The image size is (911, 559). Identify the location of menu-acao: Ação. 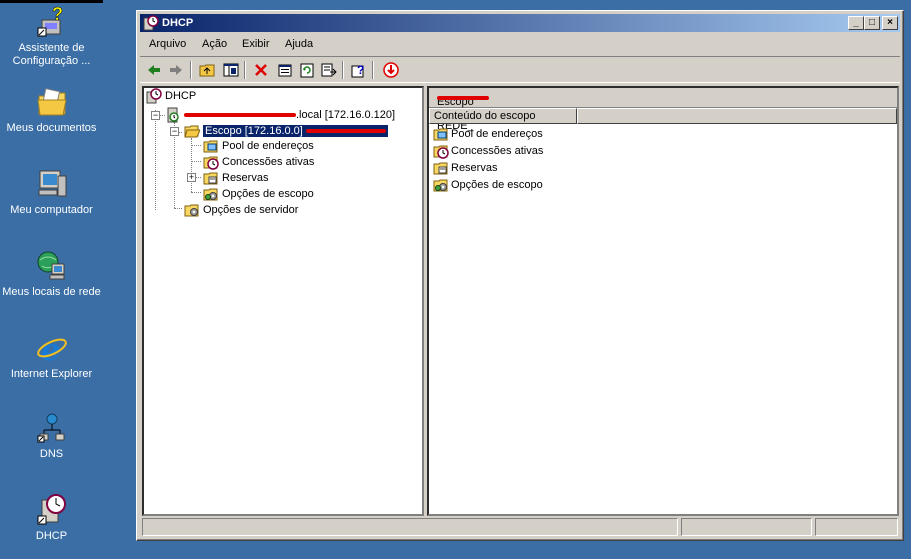
(214, 44).